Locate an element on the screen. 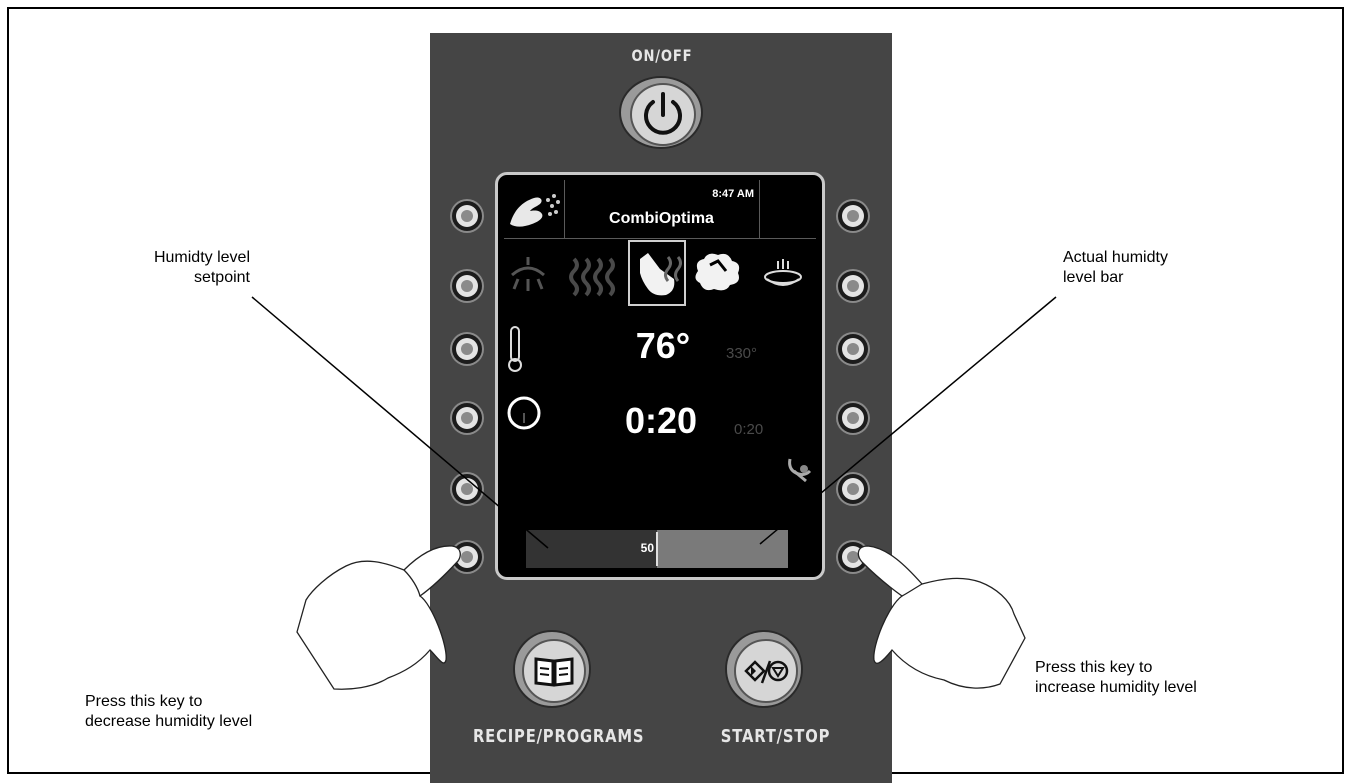 The width and height of the screenshot is (1353, 783). decrease-callout-line2: decrease humidity level is located at coordinates (169, 721).